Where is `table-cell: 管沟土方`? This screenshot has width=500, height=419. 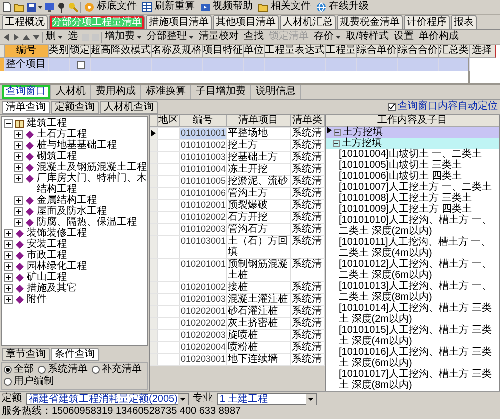 table-cell: 管沟土方 is located at coordinates (259, 193).